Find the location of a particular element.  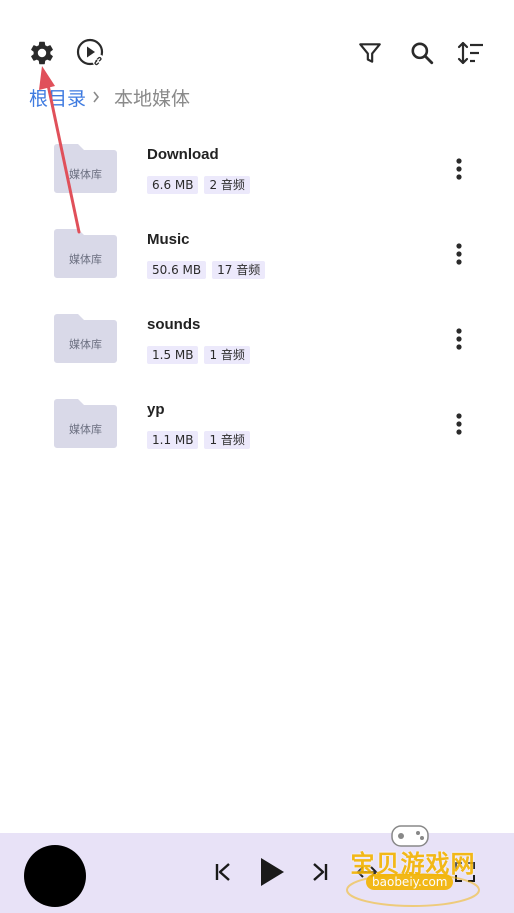

previous-button is located at coordinates (223, 872).